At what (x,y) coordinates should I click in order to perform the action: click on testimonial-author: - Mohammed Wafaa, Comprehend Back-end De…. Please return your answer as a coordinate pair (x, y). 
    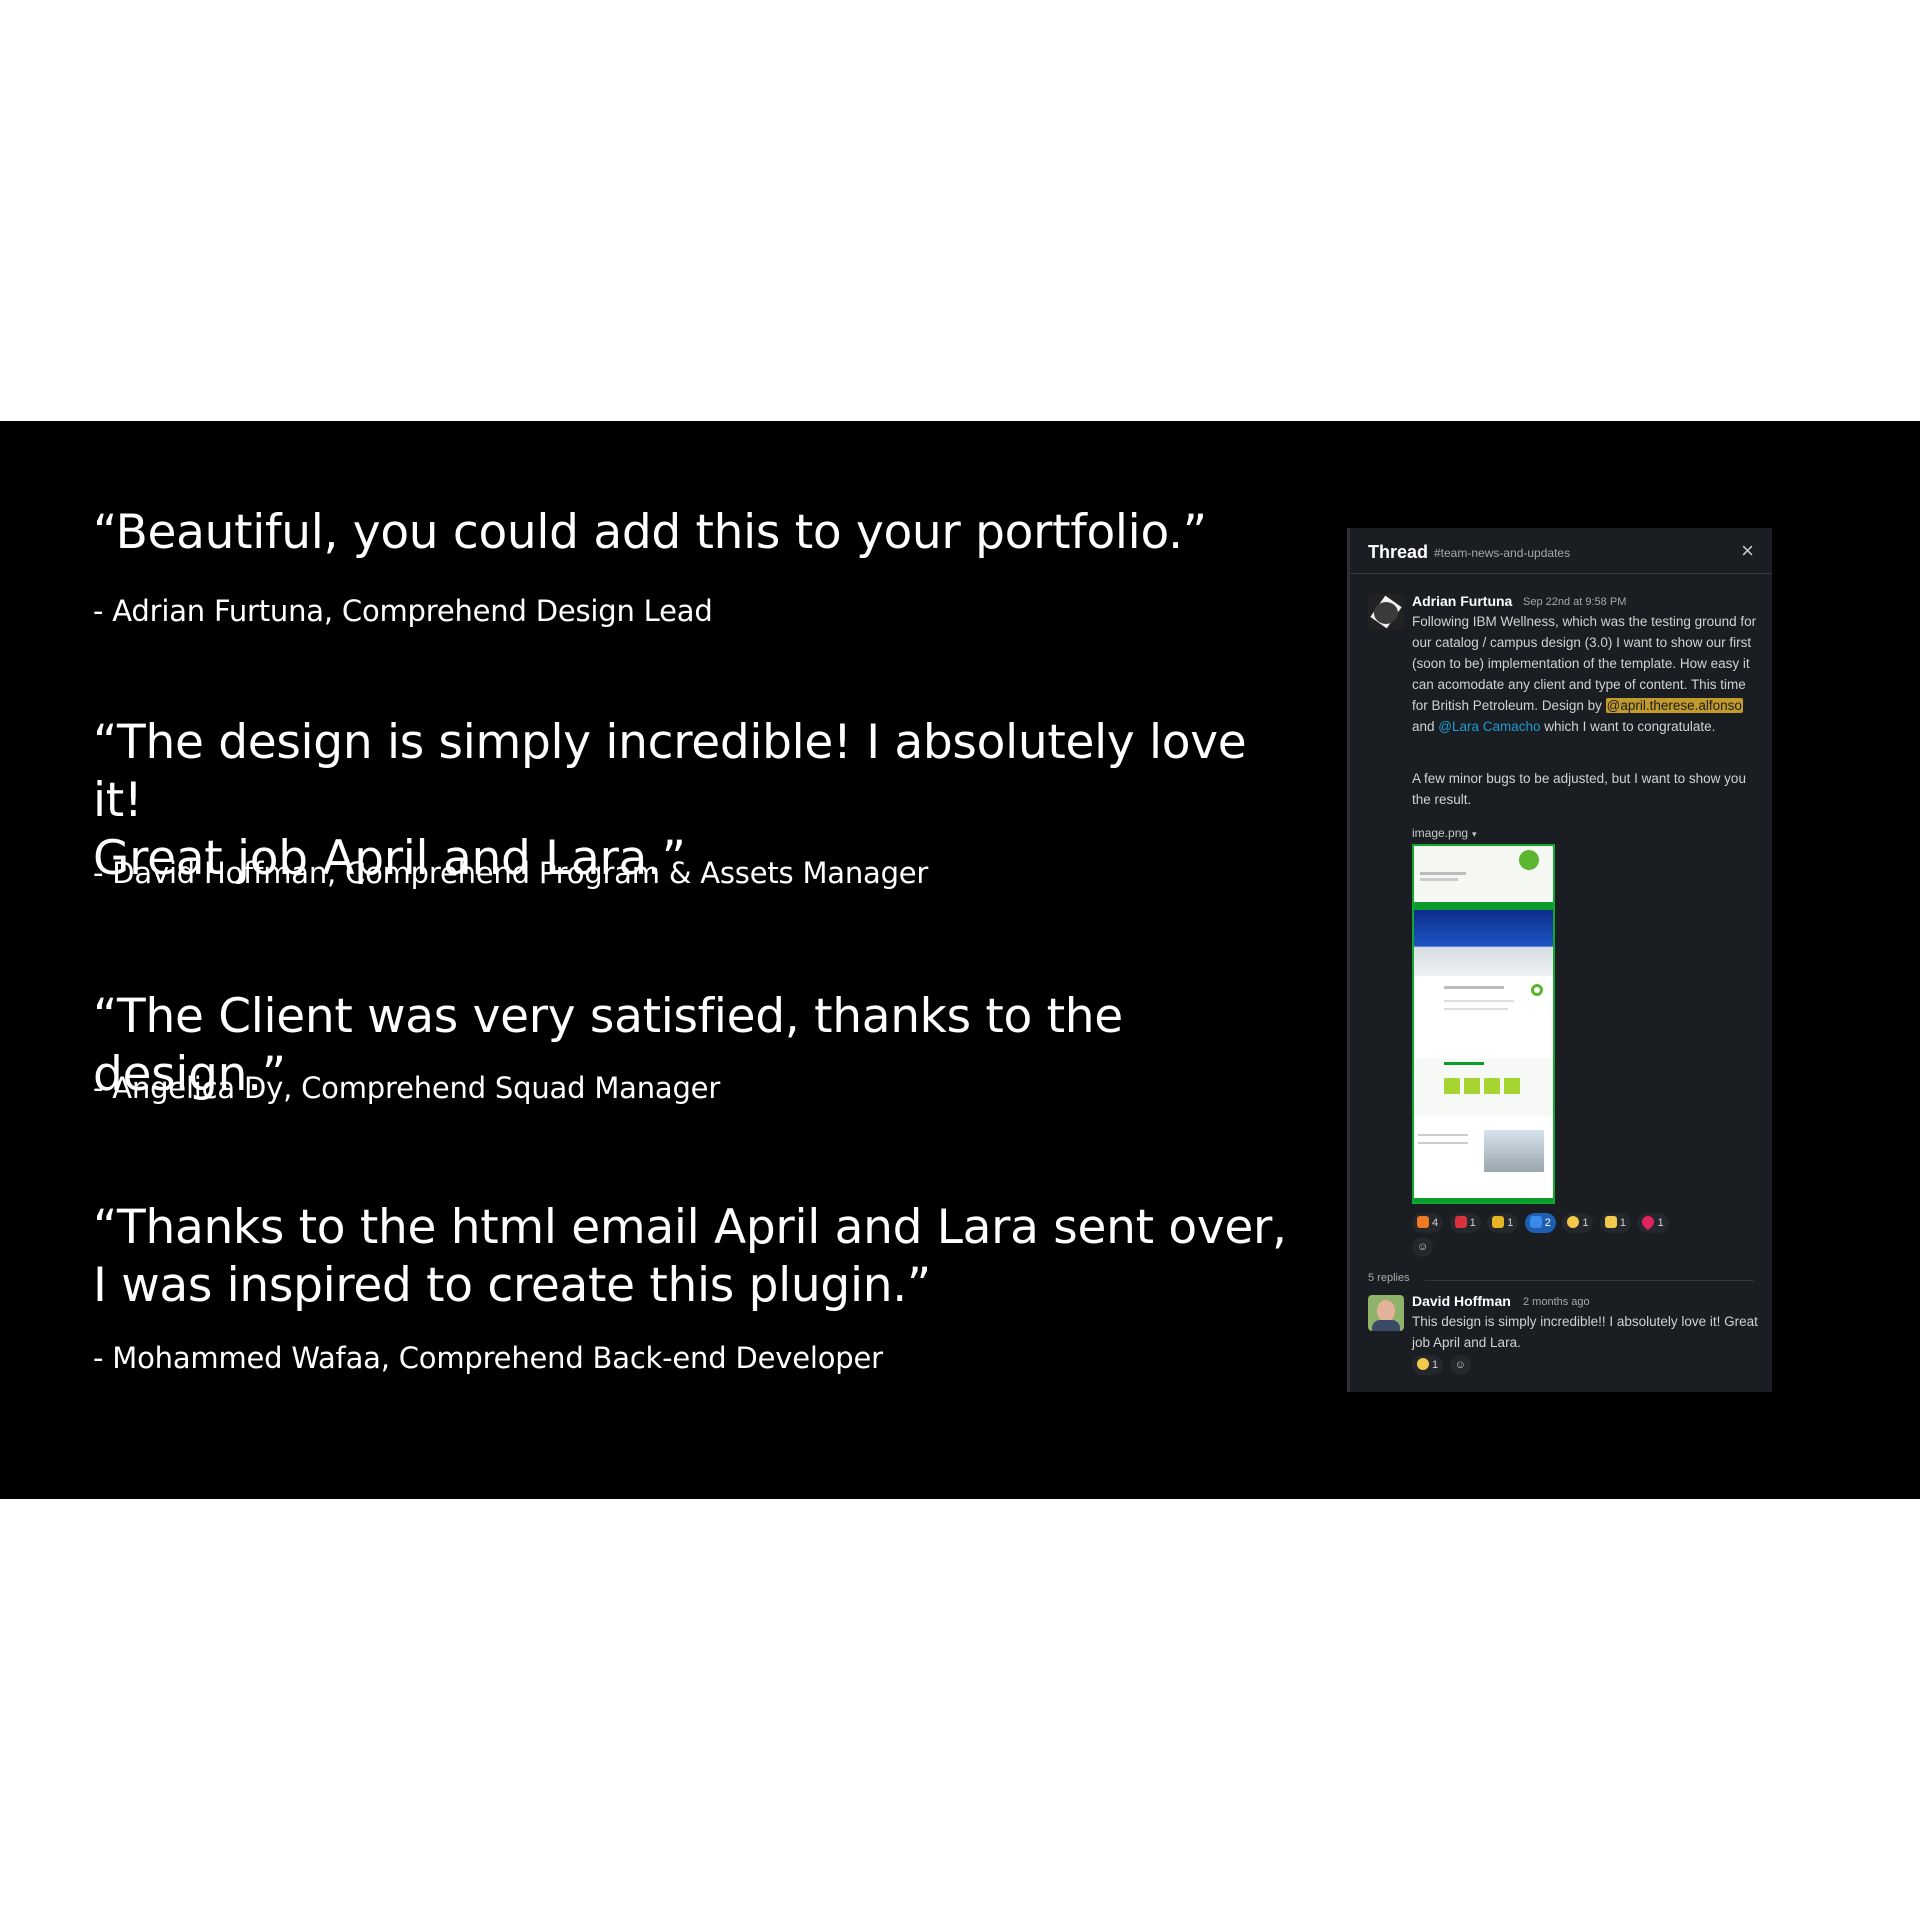
    Looking at the image, I should click on (488, 1358).